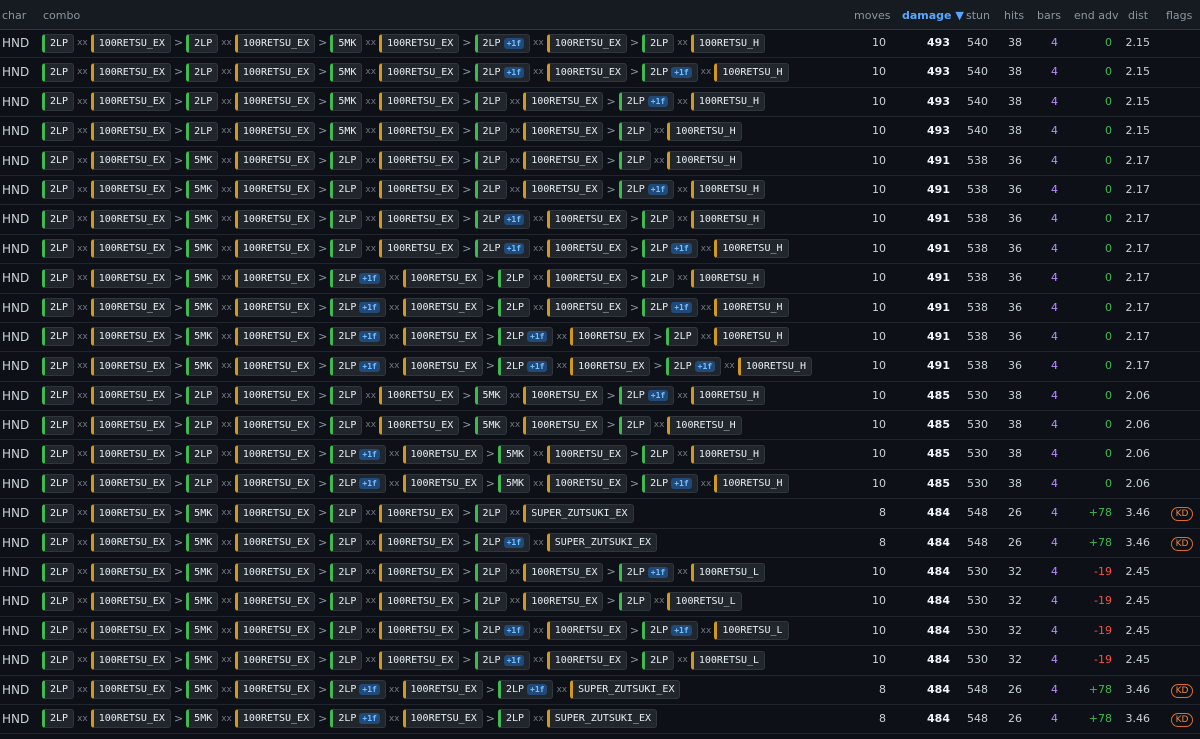  What do you see at coordinates (977, 572) in the screenshot?
I see `stun-cell: 530` at bounding box center [977, 572].